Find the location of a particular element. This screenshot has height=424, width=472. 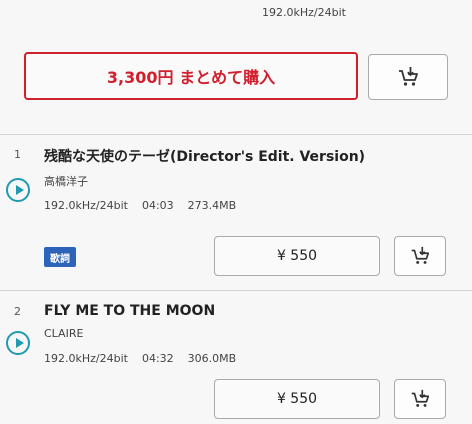

track-meta: 192.0kHz/24bit 04:03 273.4MB is located at coordinates (147, 205).